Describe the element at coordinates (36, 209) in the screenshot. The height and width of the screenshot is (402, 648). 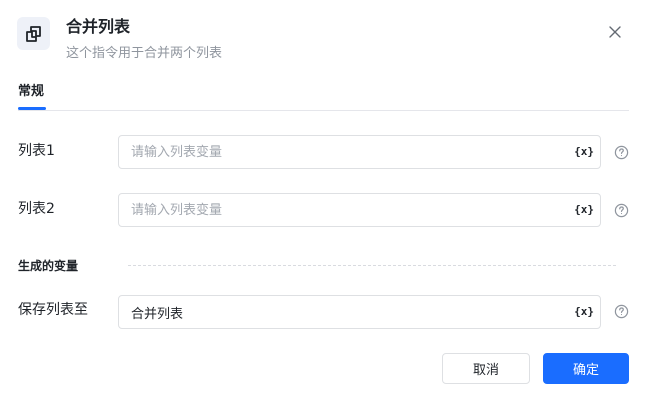
I see `list2-label: 列表2` at that location.